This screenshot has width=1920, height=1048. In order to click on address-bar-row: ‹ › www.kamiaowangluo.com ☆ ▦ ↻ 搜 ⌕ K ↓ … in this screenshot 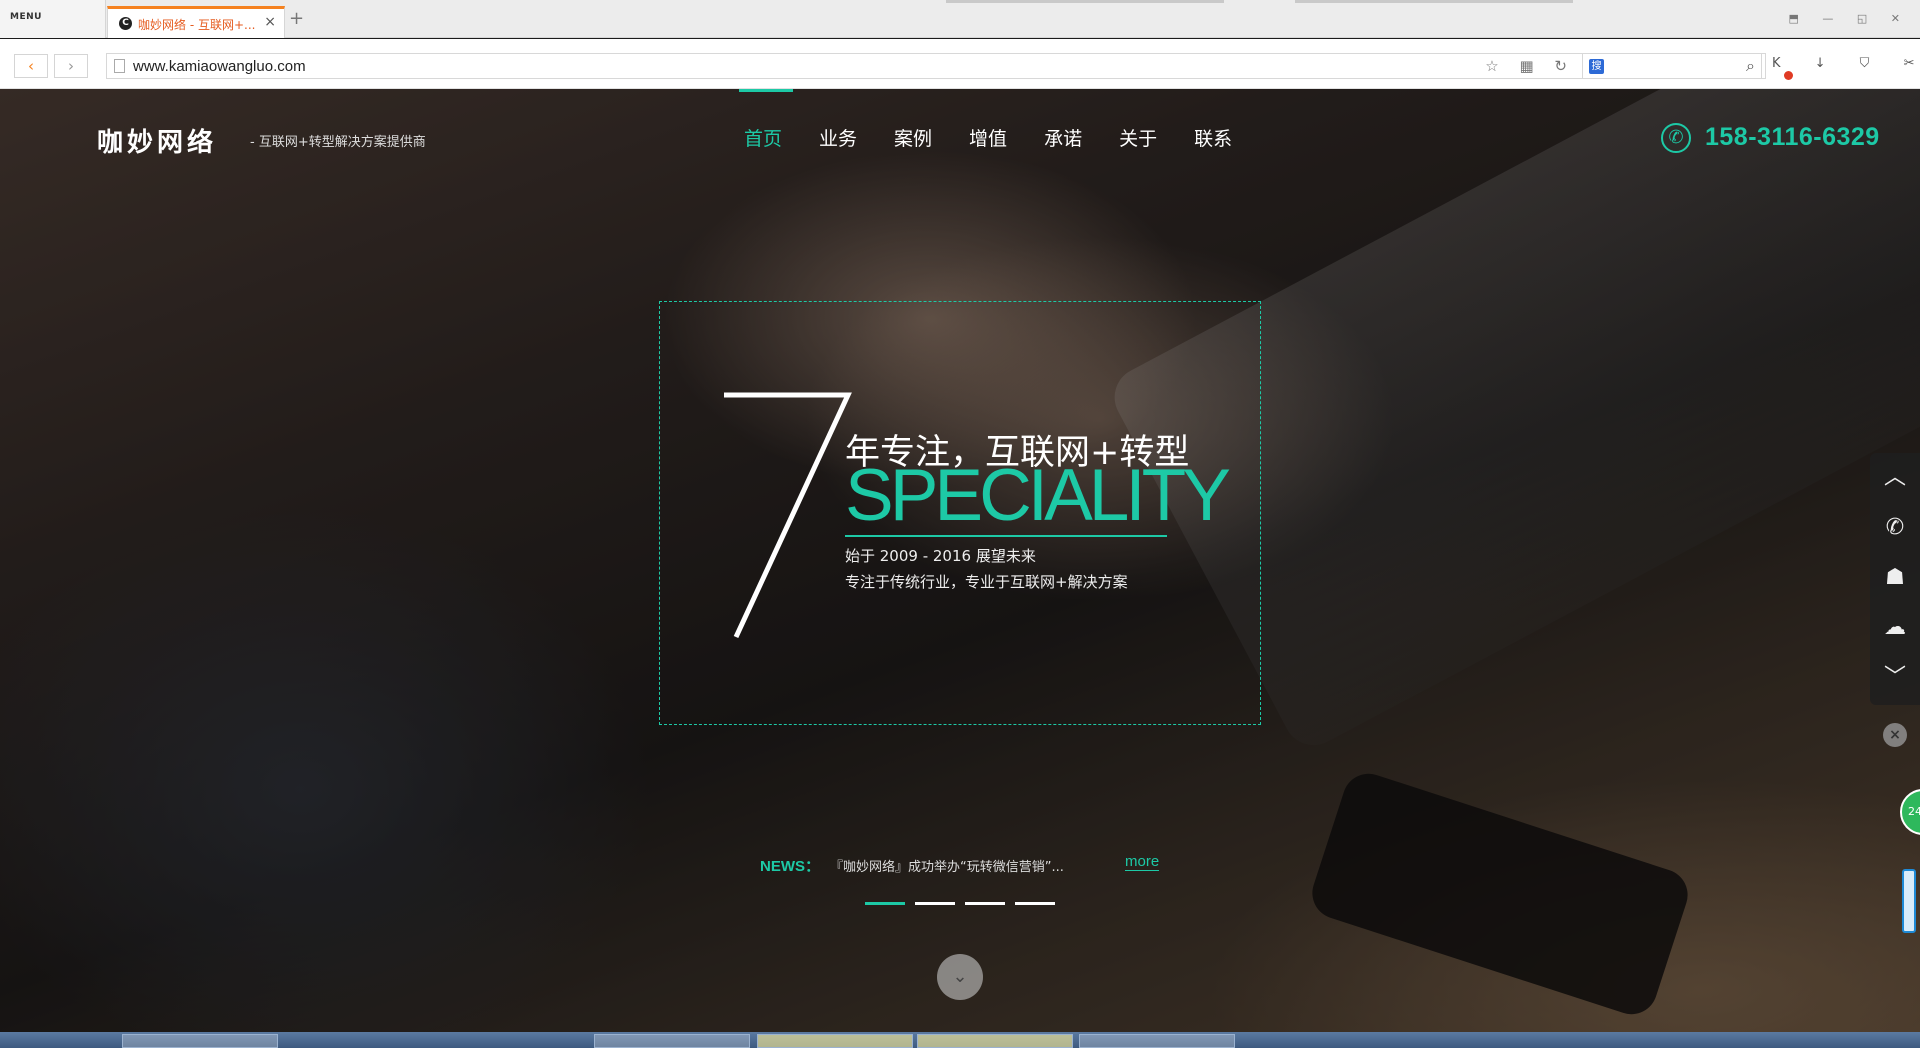, I will do `click(960, 64)`.